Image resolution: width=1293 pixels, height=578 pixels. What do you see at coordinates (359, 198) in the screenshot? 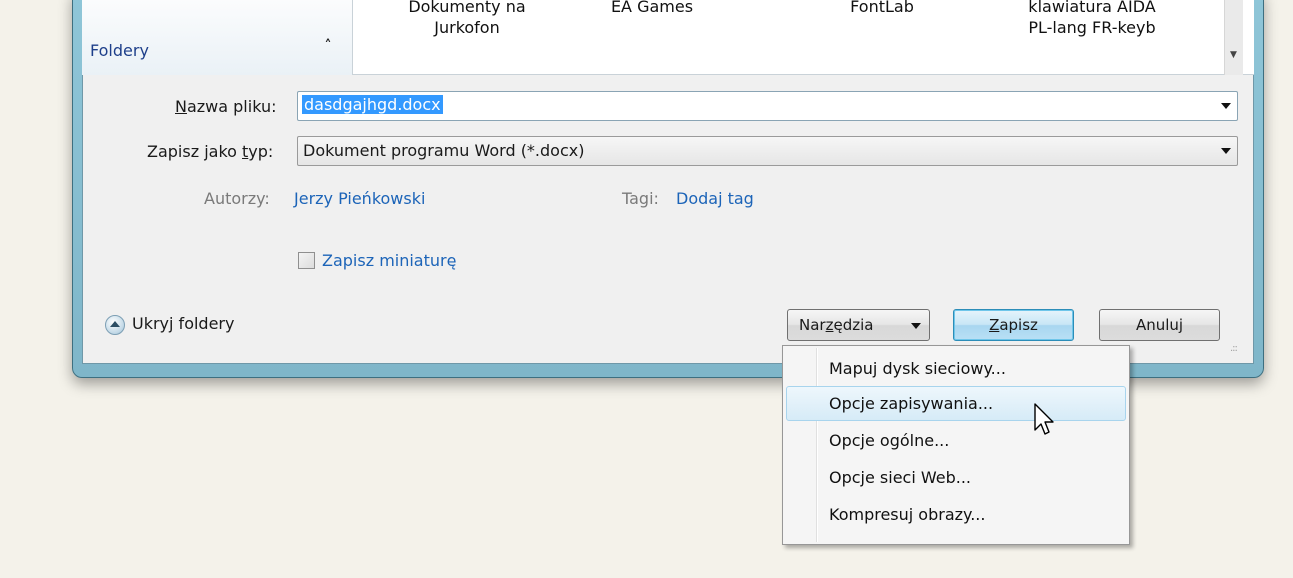
I see `authors-value: Jerzy Pieńkowski` at bounding box center [359, 198].